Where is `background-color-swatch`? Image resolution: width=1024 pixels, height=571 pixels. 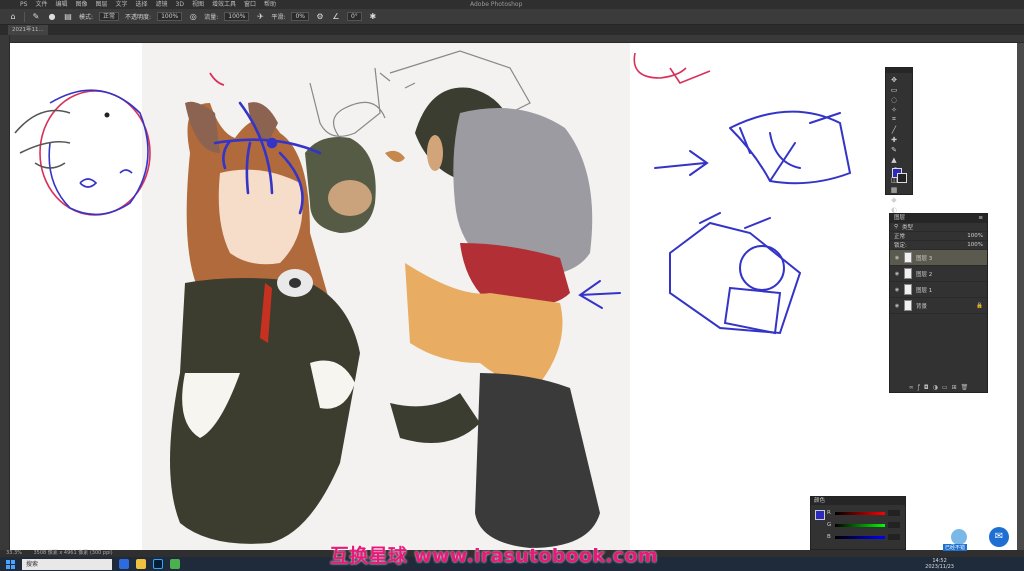 background-color-swatch is located at coordinates (902, 178).